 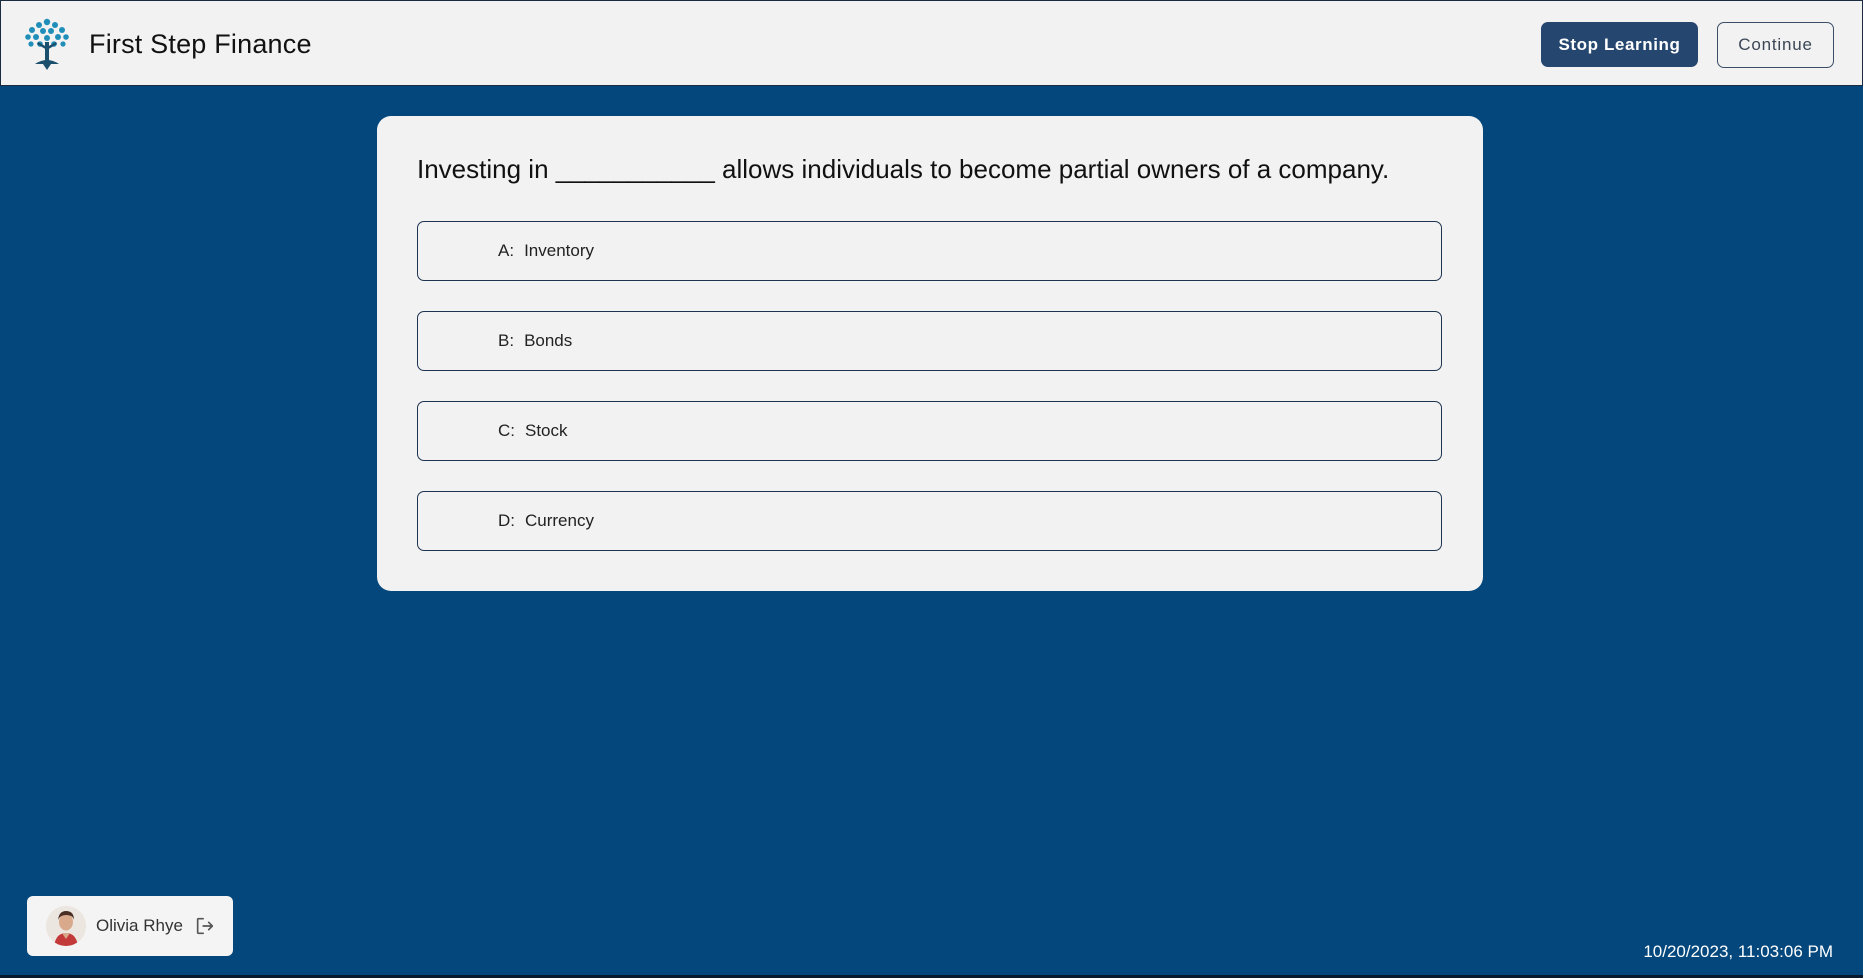 I want to click on brand: First Step Finance, so click(x=166, y=44).